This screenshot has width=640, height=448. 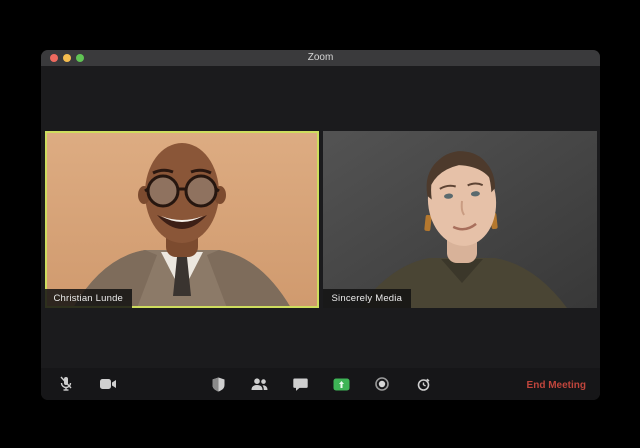 I want to click on participants-icon, so click(x=259, y=383).